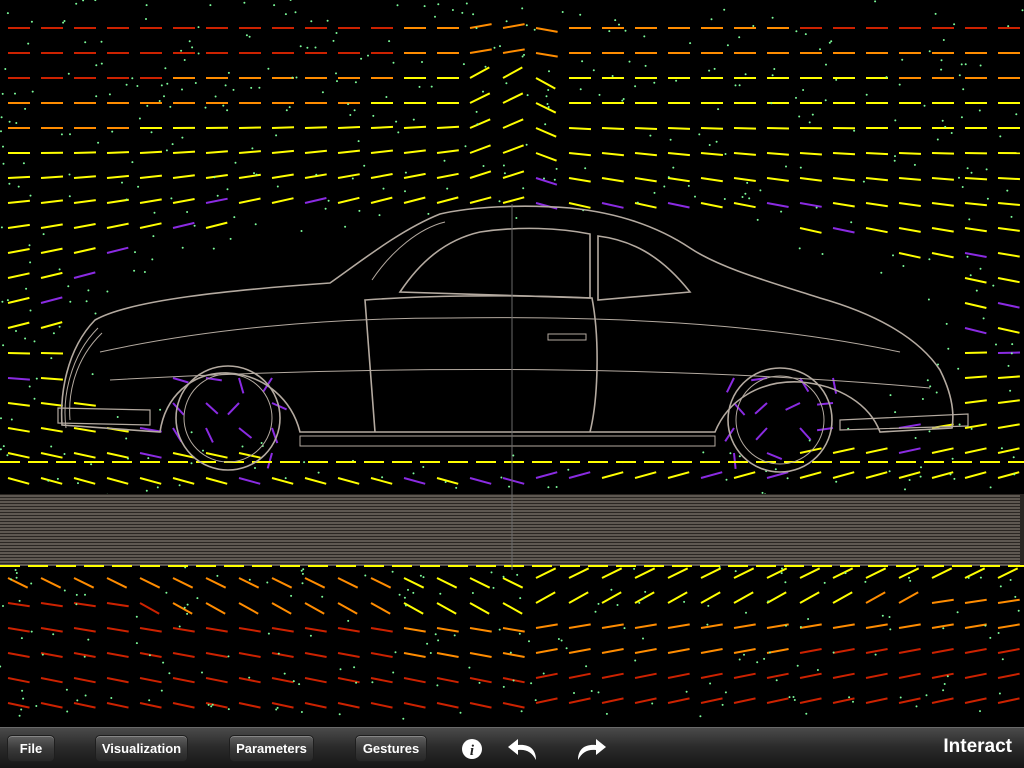 The width and height of the screenshot is (1024, 768). What do you see at coordinates (141, 748) in the screenshot?
I see `visualization-button: Visualization` at bounding box center [141, 748].